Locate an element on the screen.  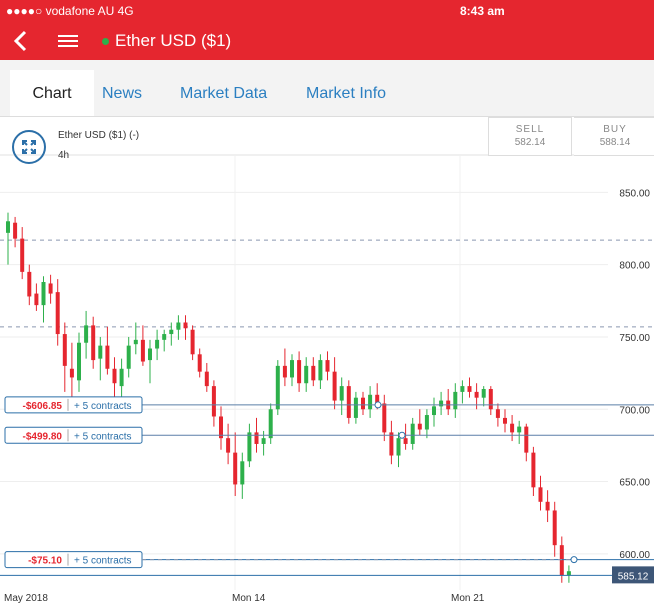
expand-button is located at coordinates (29, 147).